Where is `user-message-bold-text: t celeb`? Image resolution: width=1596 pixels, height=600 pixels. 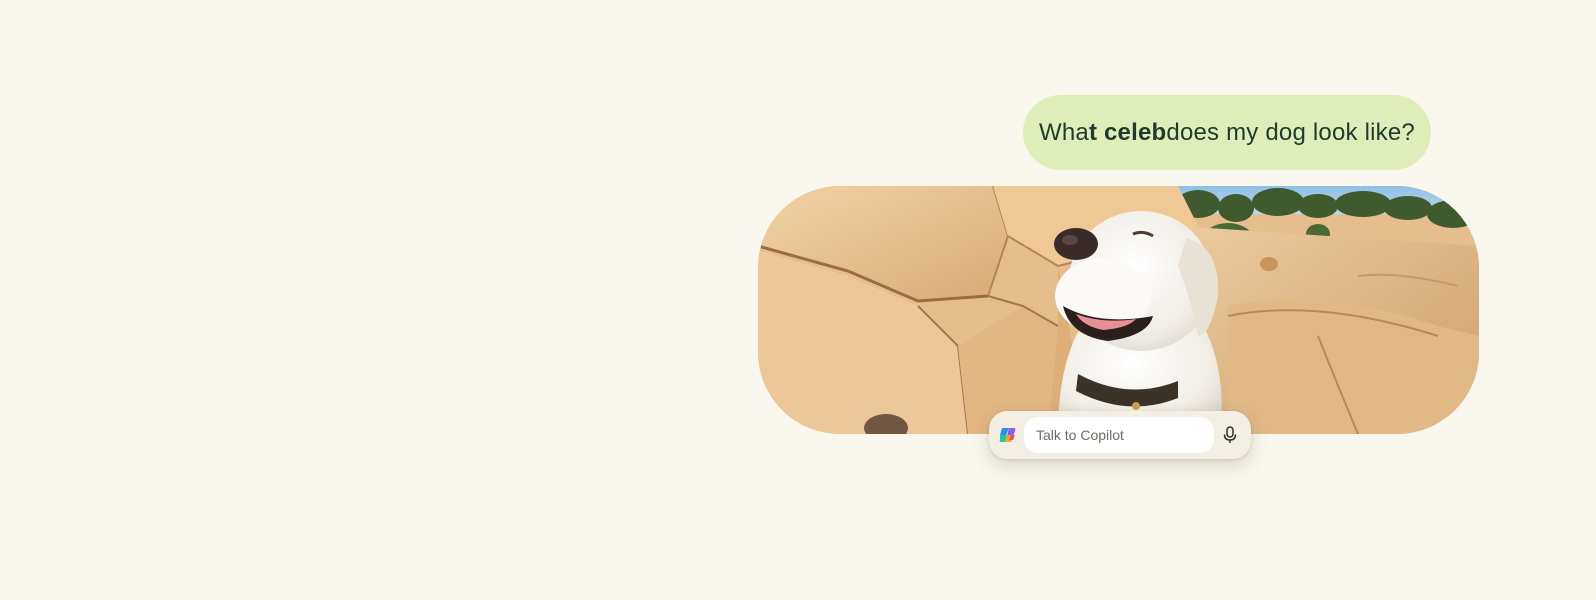 user-message-bold-text: t celeb is located at coordinates (1127, 132).